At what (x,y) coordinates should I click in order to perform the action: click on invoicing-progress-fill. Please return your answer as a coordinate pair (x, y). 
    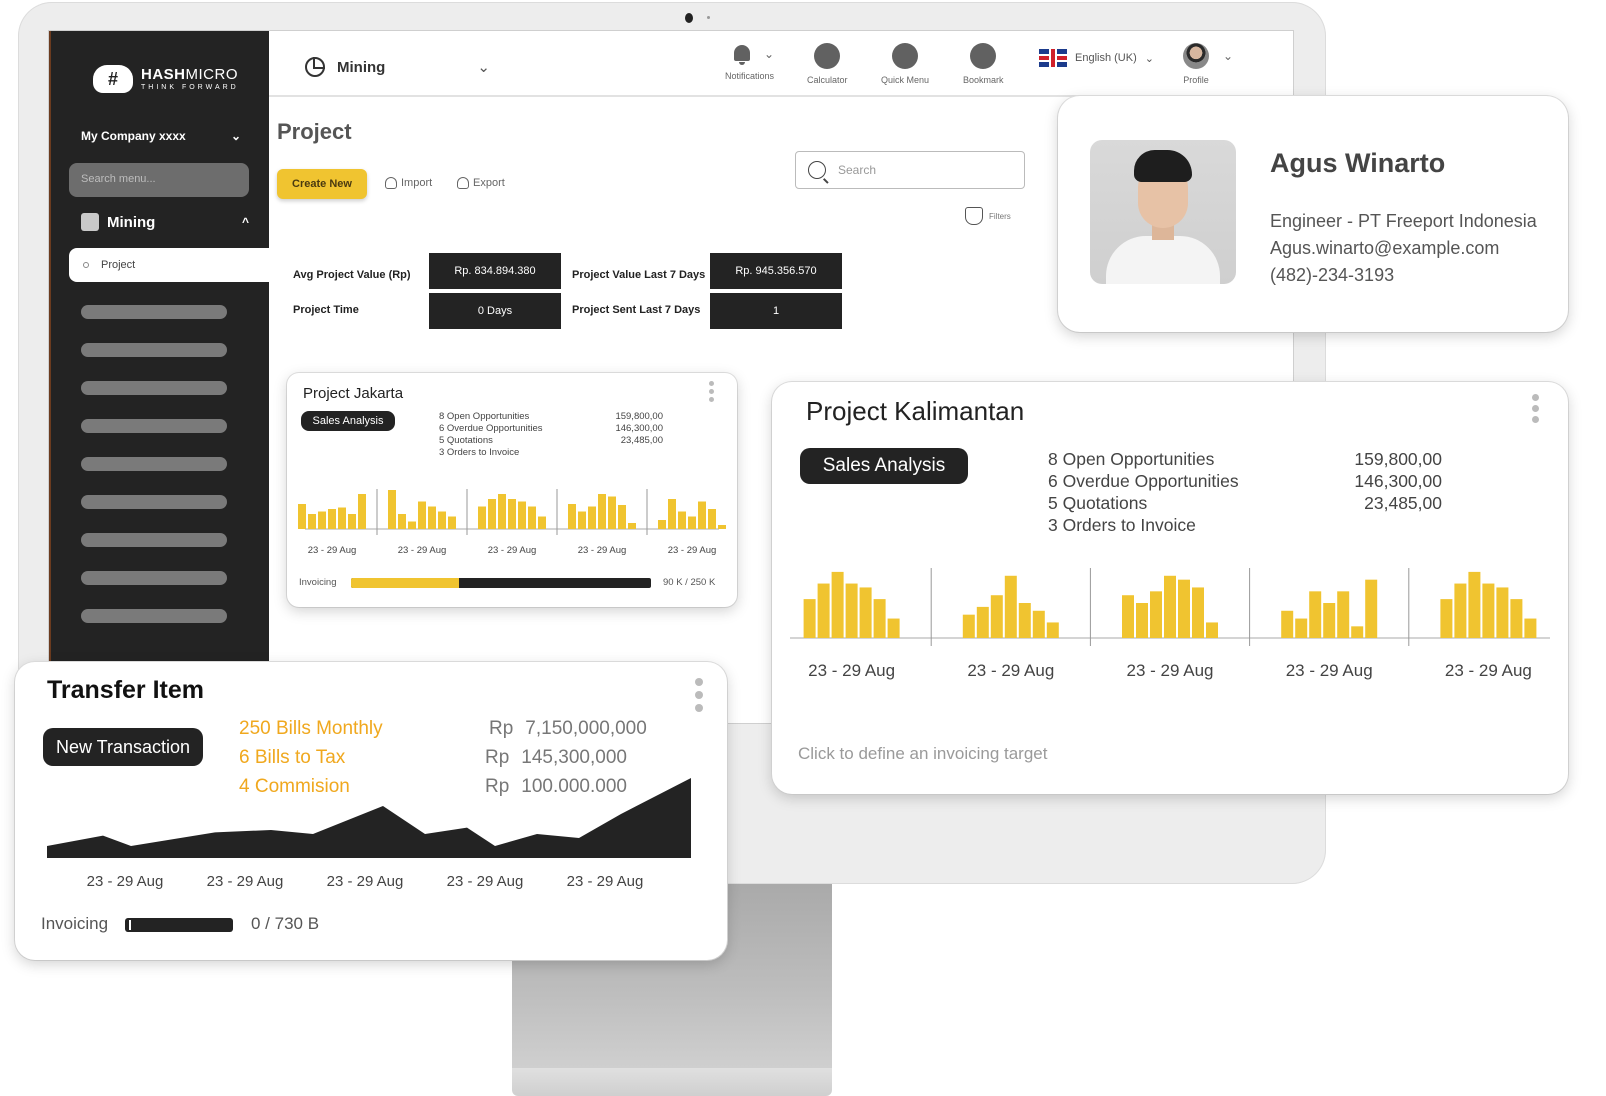
    Looking at the image, I should click on (405, 583).